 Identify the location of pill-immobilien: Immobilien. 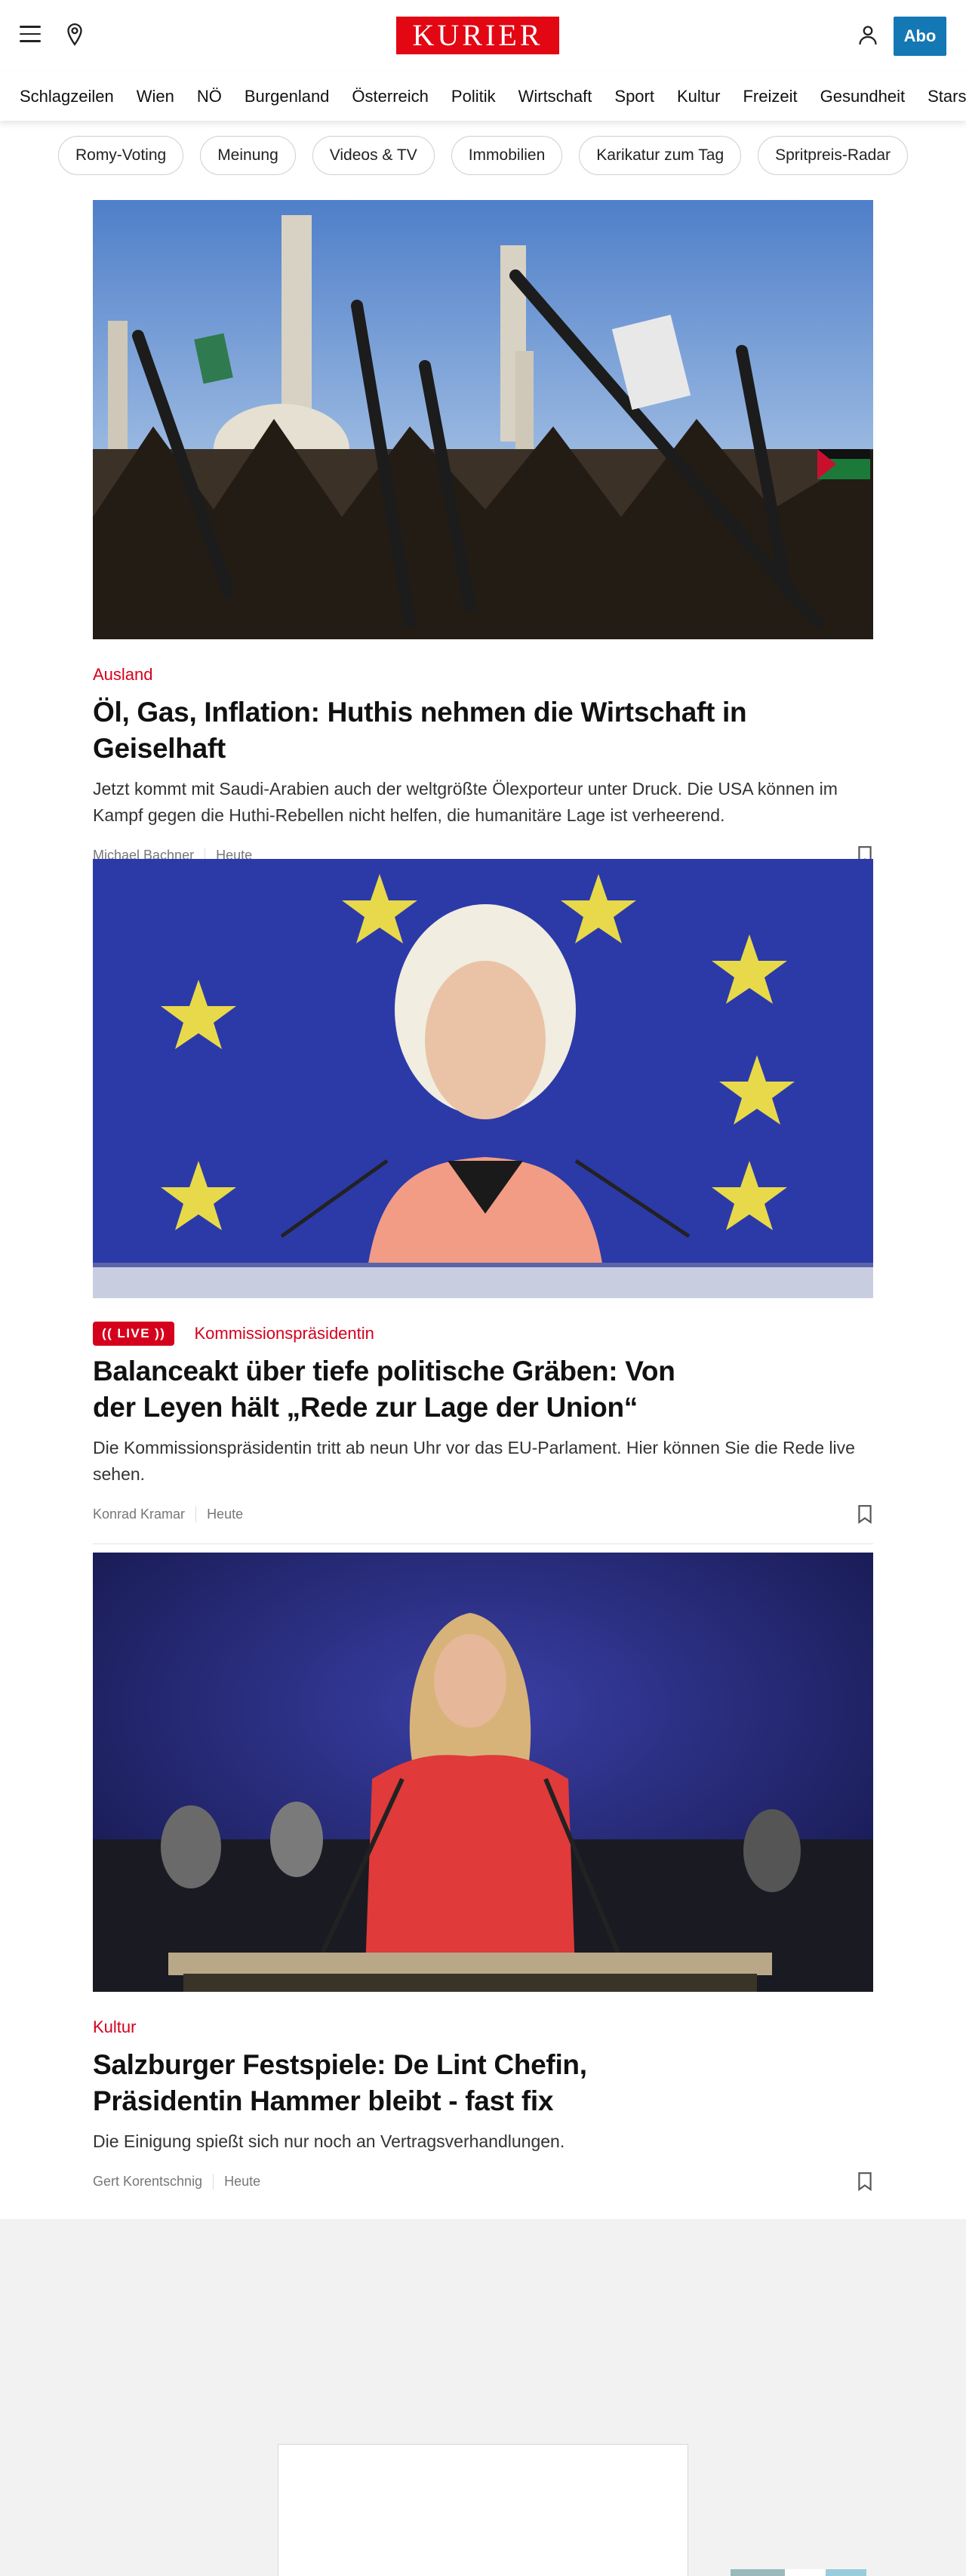
(507, 155).